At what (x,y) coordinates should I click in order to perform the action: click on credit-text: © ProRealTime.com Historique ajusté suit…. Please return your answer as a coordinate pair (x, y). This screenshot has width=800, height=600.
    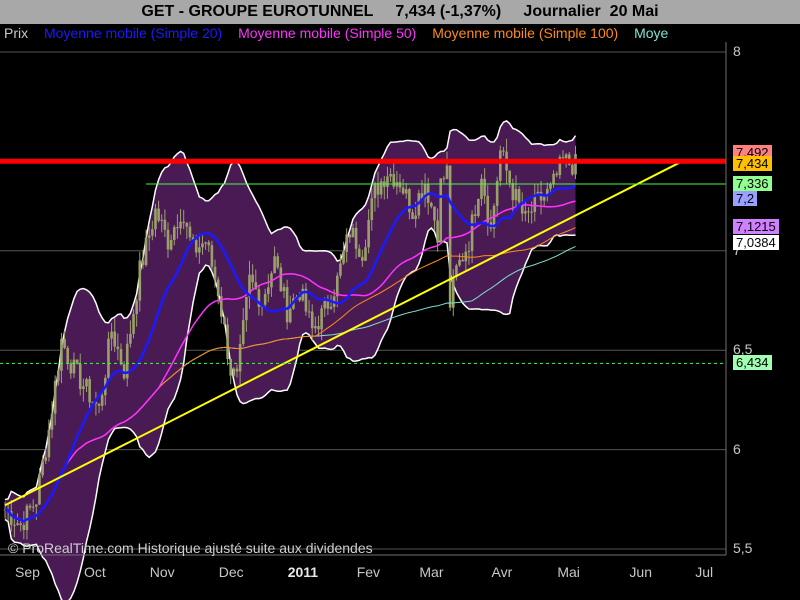
    Looking at the image, I should click on (190, 548).